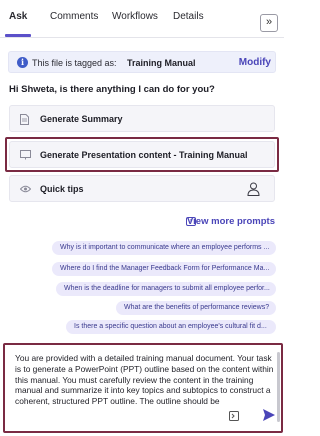 The width and height of the screenshot is (320, 436). I want to click on view-more-prompts-link: View more prompts, so click(231, 221).